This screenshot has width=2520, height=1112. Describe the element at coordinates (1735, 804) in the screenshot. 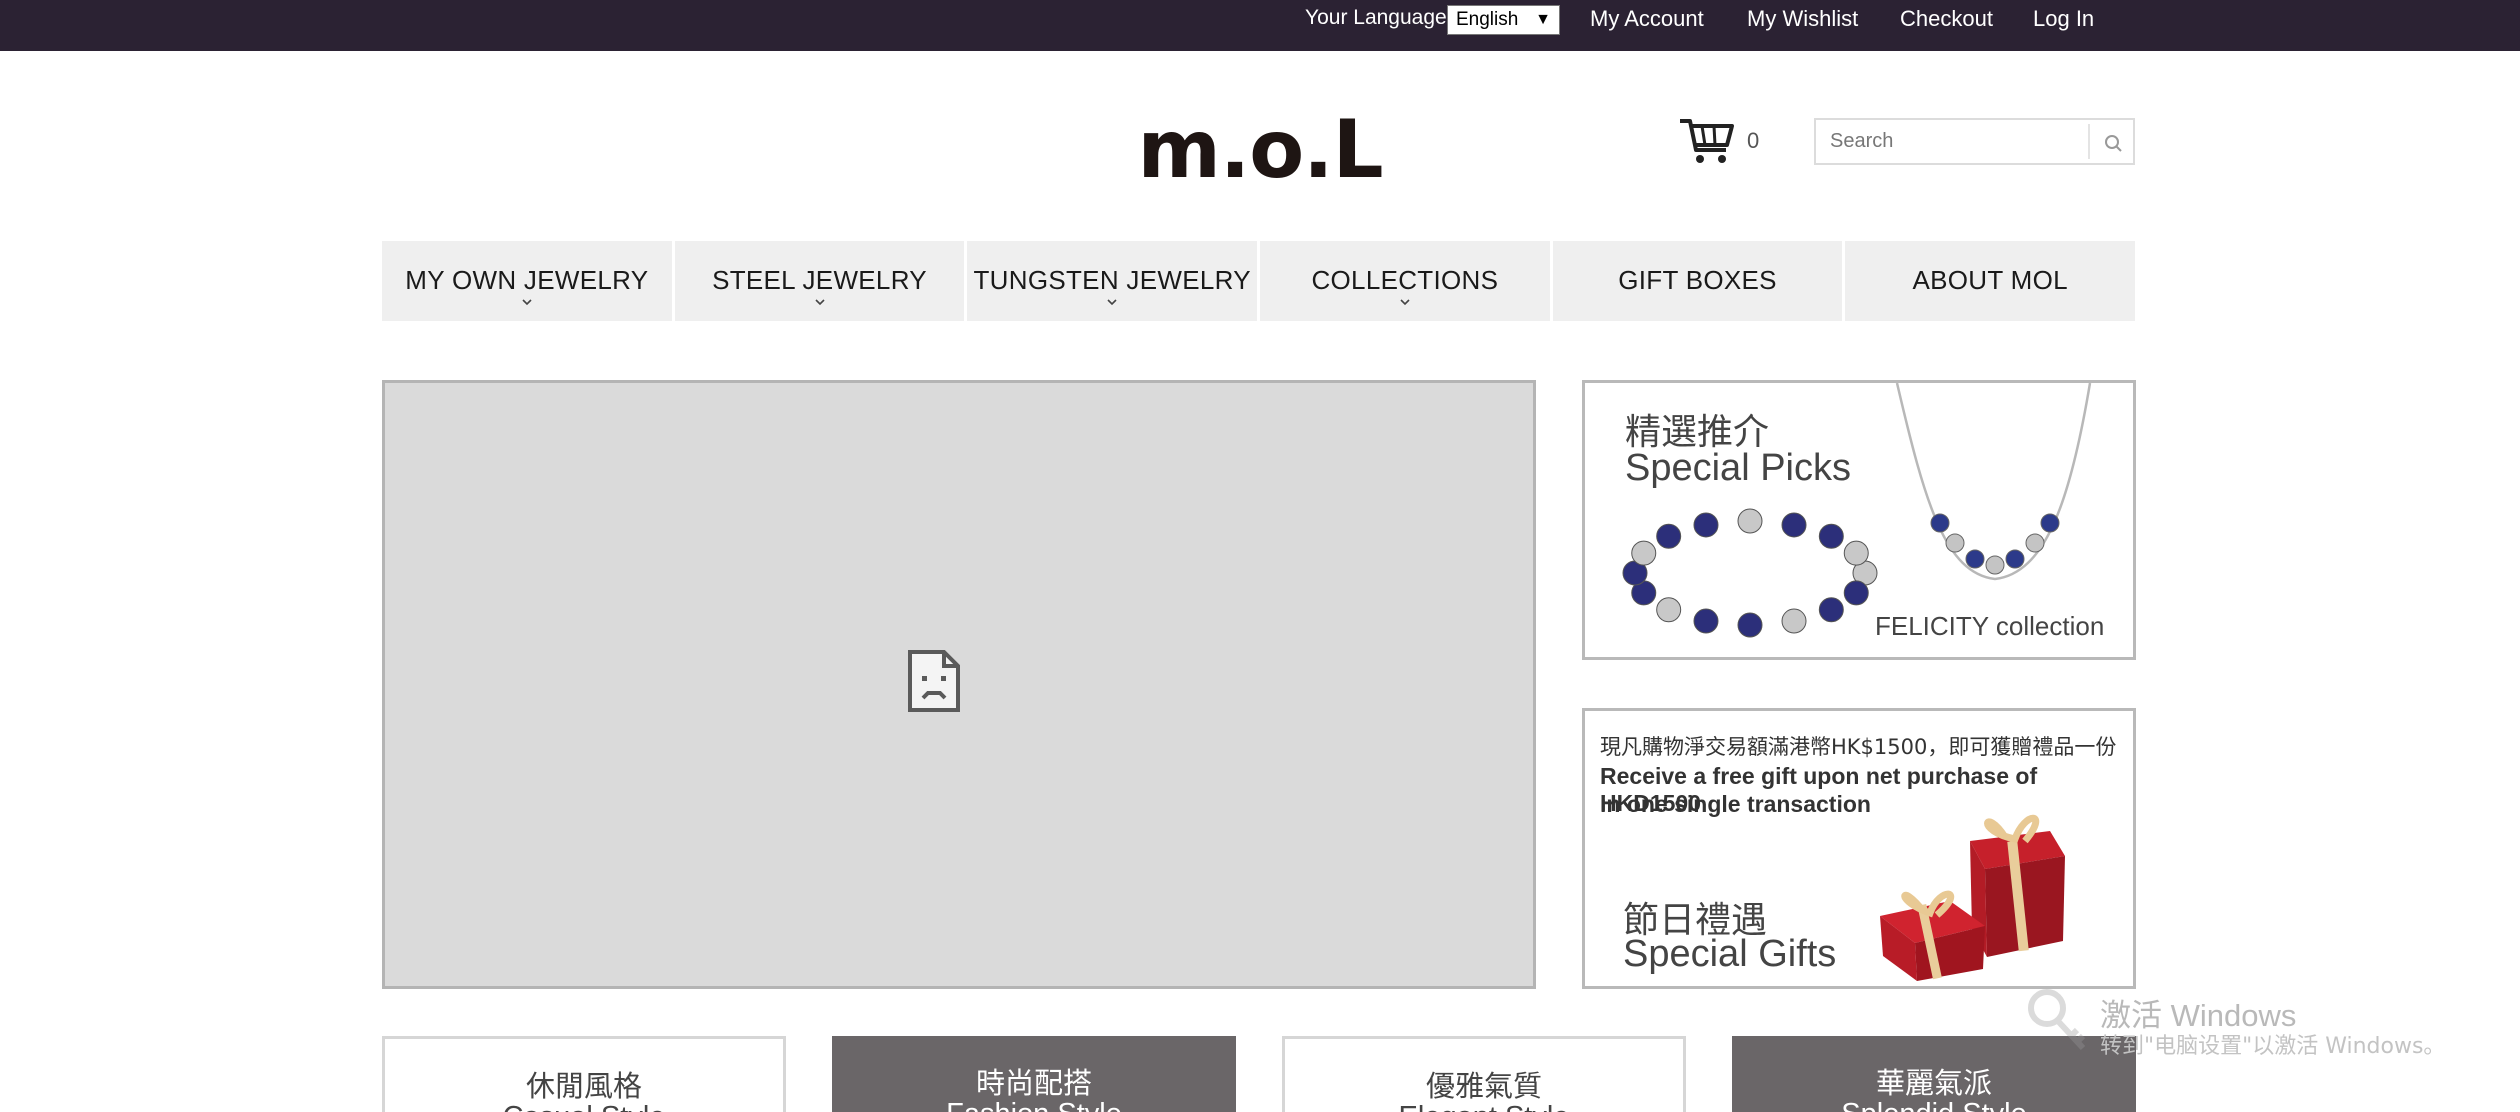

I see `gifts-notice-en-line2: in one single transaction` at that location.